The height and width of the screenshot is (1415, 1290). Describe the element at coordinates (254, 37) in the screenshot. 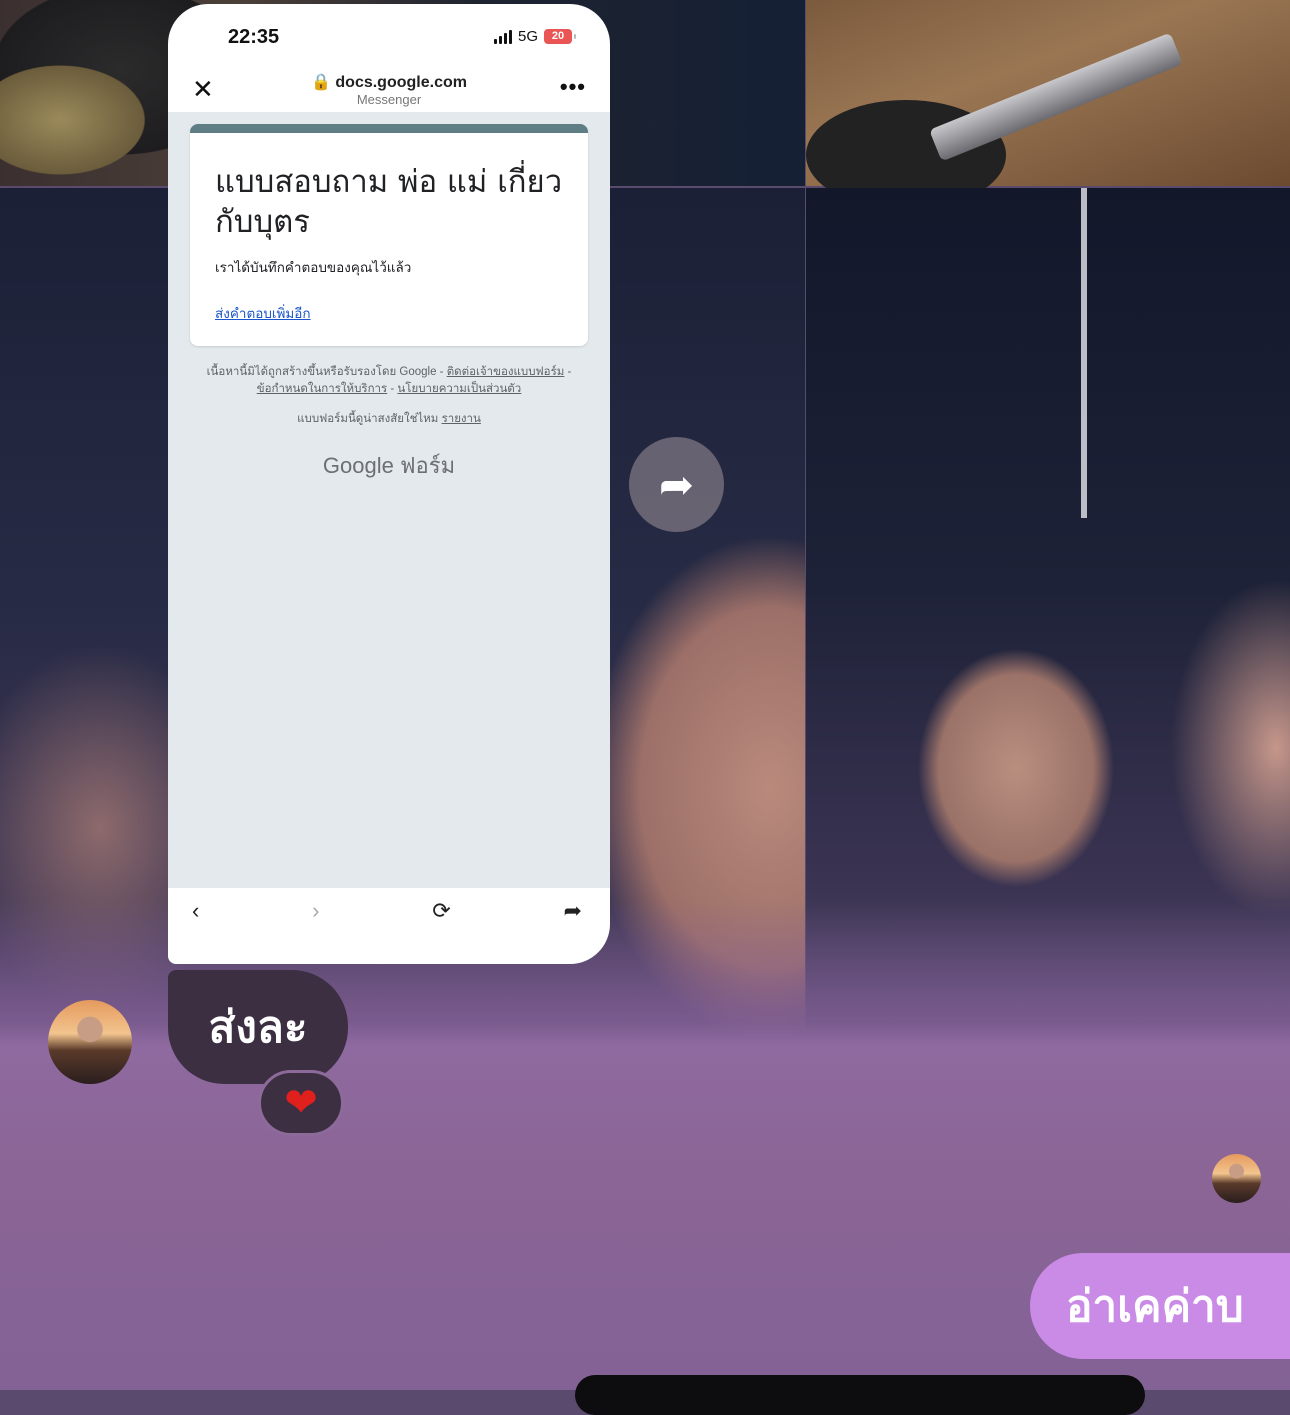

I see `status-time: 22:35` at that location.